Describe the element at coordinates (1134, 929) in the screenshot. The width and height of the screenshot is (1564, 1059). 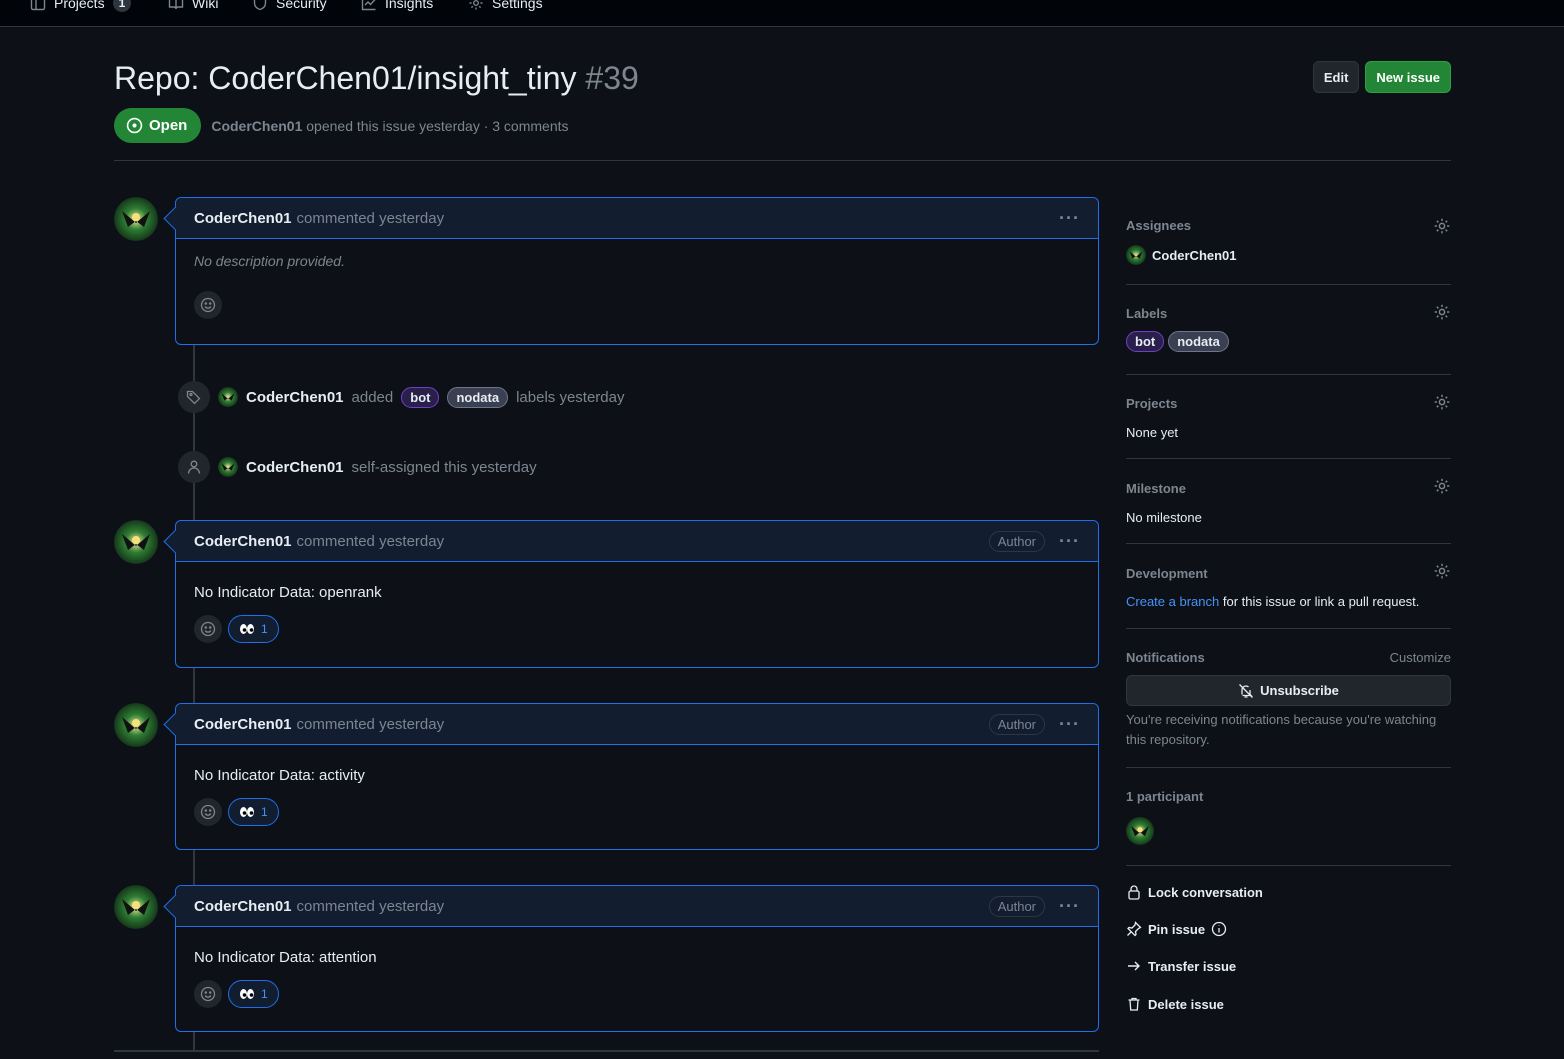
I see `pin-icon` at that location.